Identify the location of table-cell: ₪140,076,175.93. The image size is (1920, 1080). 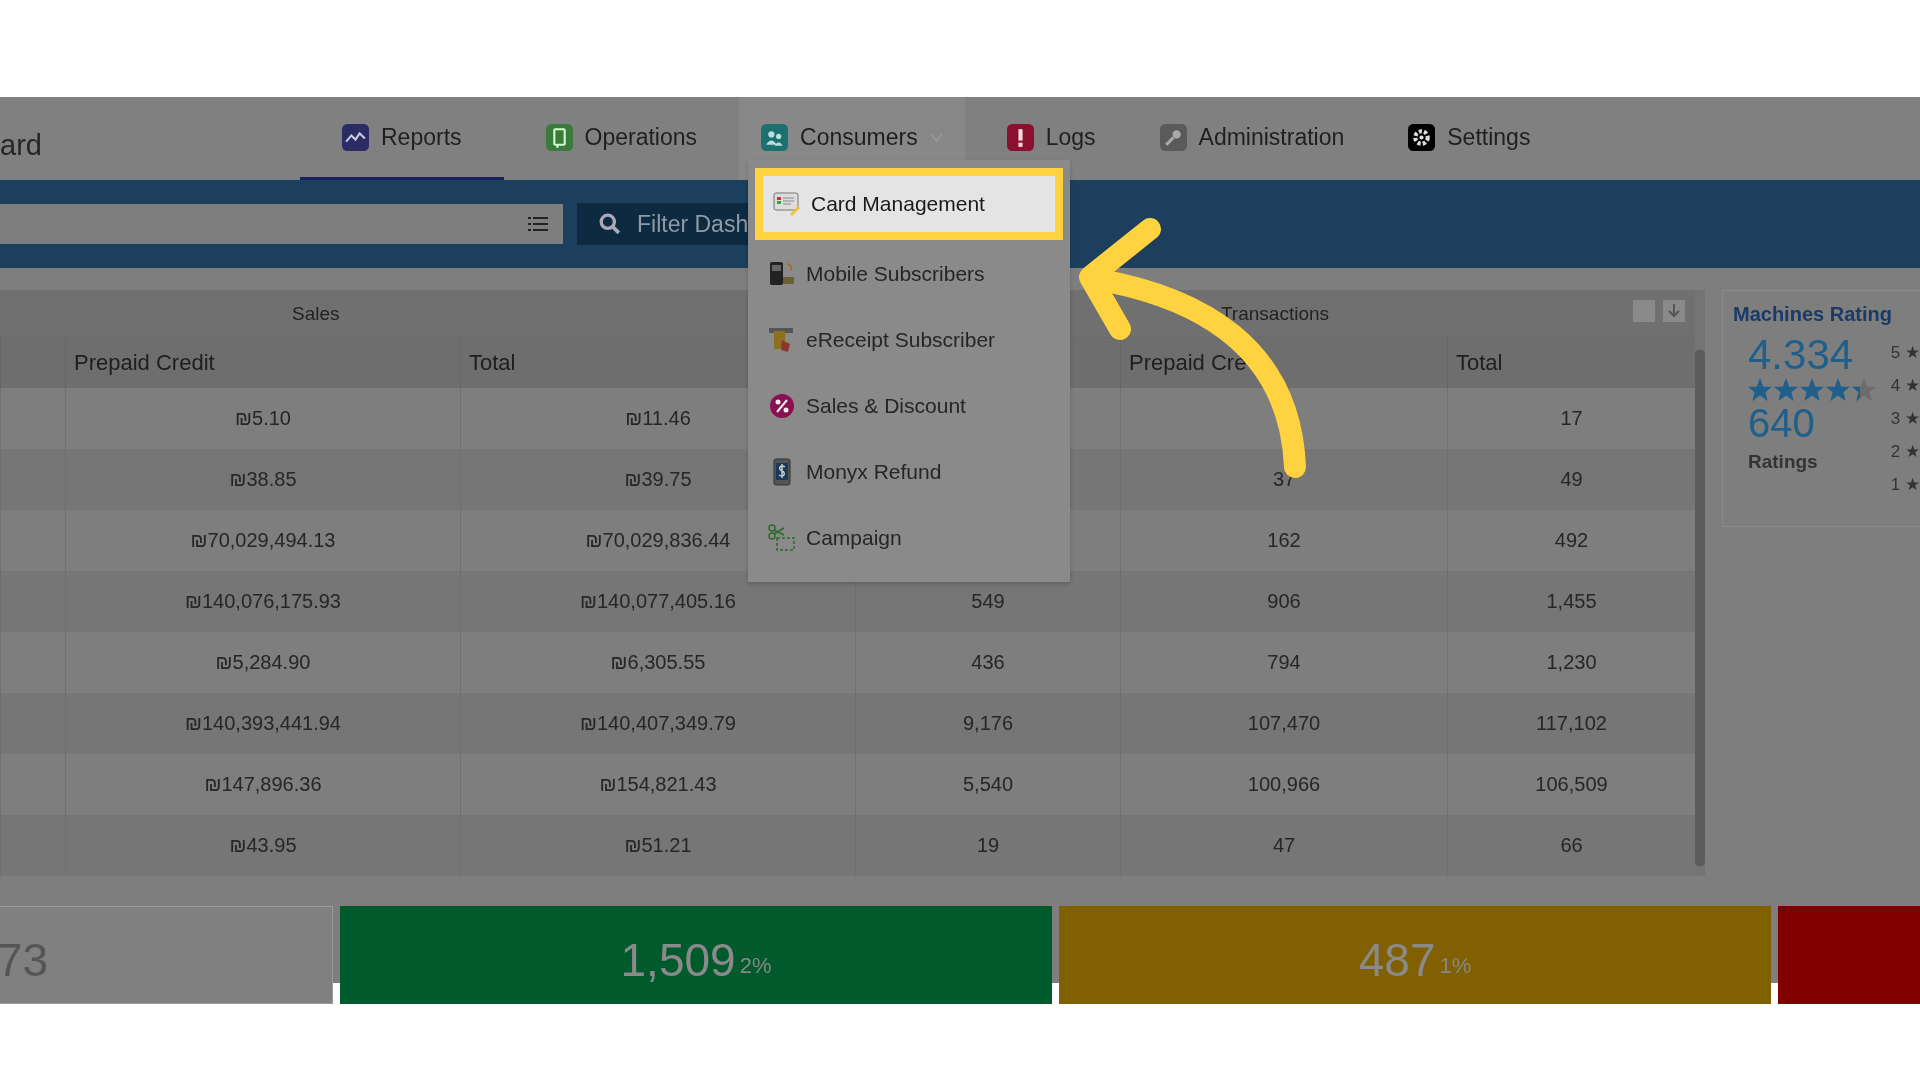
(263, 601).